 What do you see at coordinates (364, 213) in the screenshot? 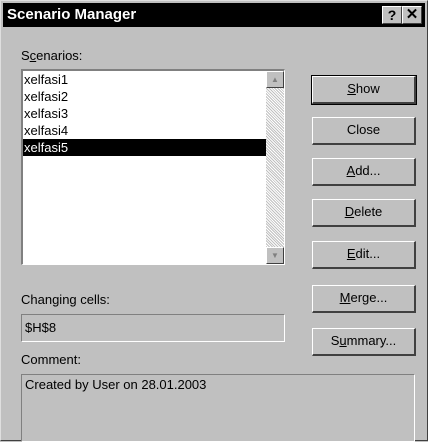
I see `delete-button: Delete` at bounding box center [364, 213].